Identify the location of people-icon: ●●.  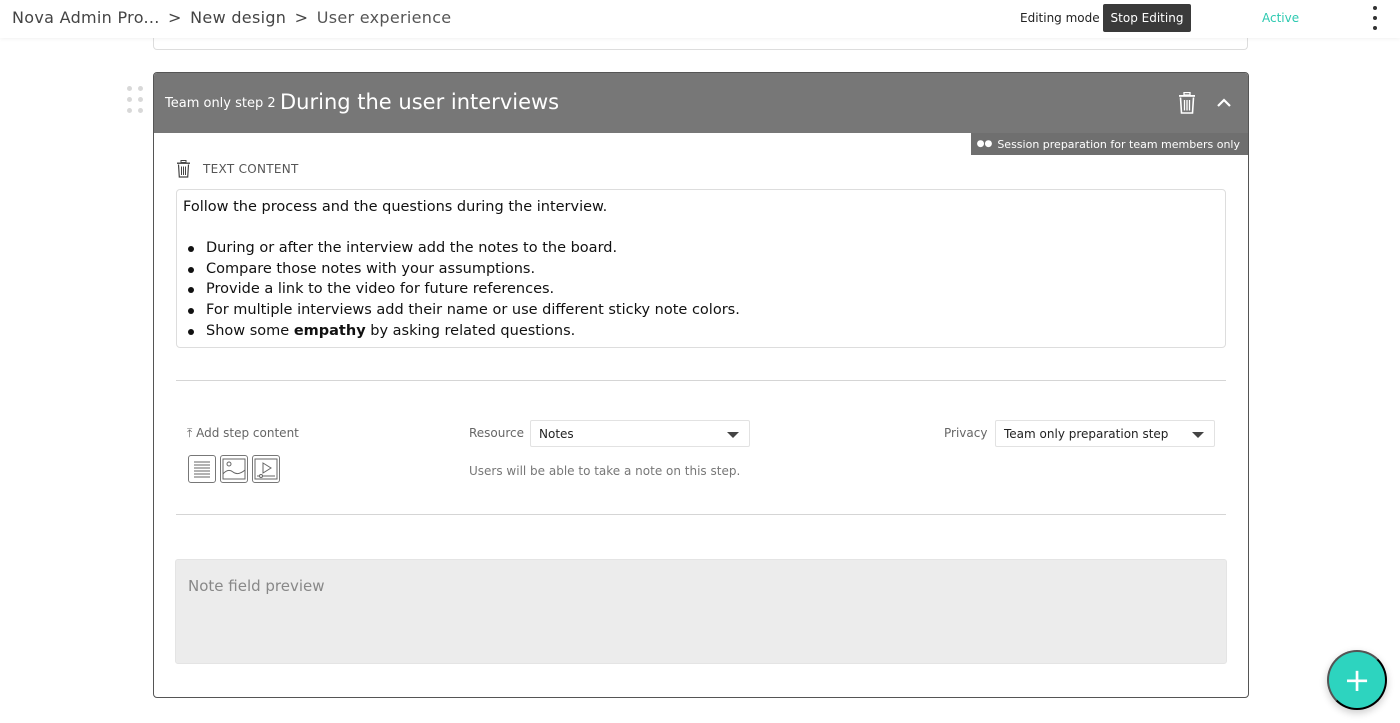
(984, 144).